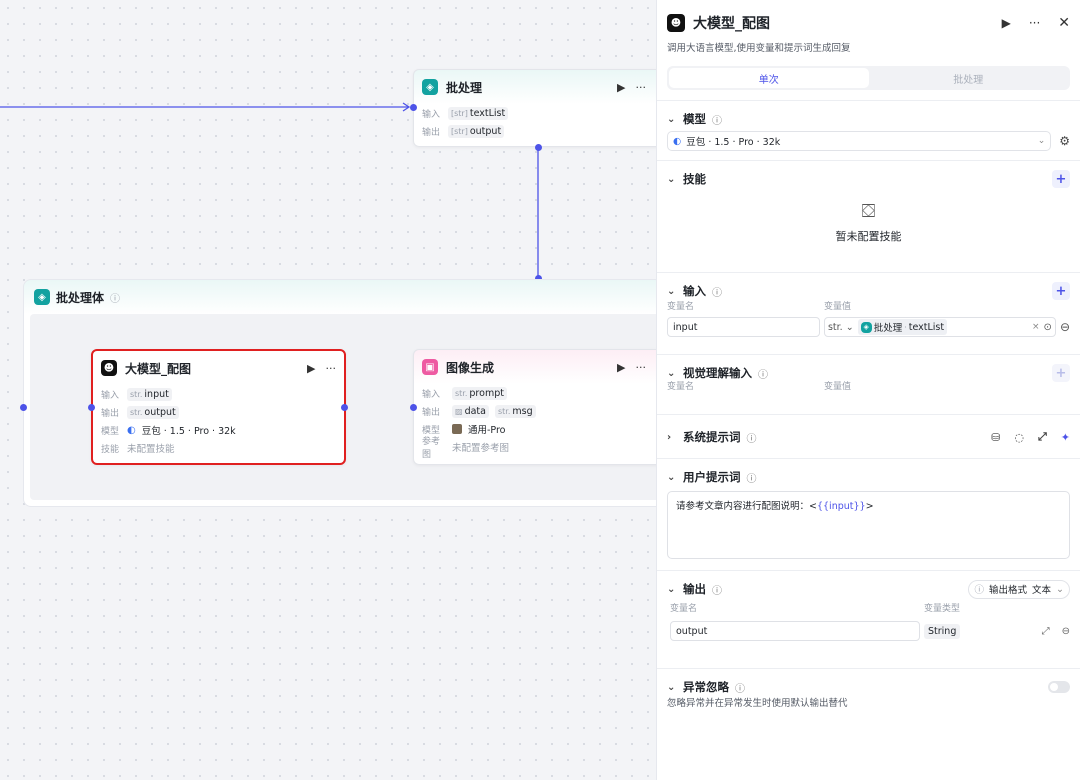 This screenshot has width=1080, height=780. What do you see at coordinates (1061, 179) in the screenshot?
I see `add-skill-button: +` at bounding box center [1061, 179].